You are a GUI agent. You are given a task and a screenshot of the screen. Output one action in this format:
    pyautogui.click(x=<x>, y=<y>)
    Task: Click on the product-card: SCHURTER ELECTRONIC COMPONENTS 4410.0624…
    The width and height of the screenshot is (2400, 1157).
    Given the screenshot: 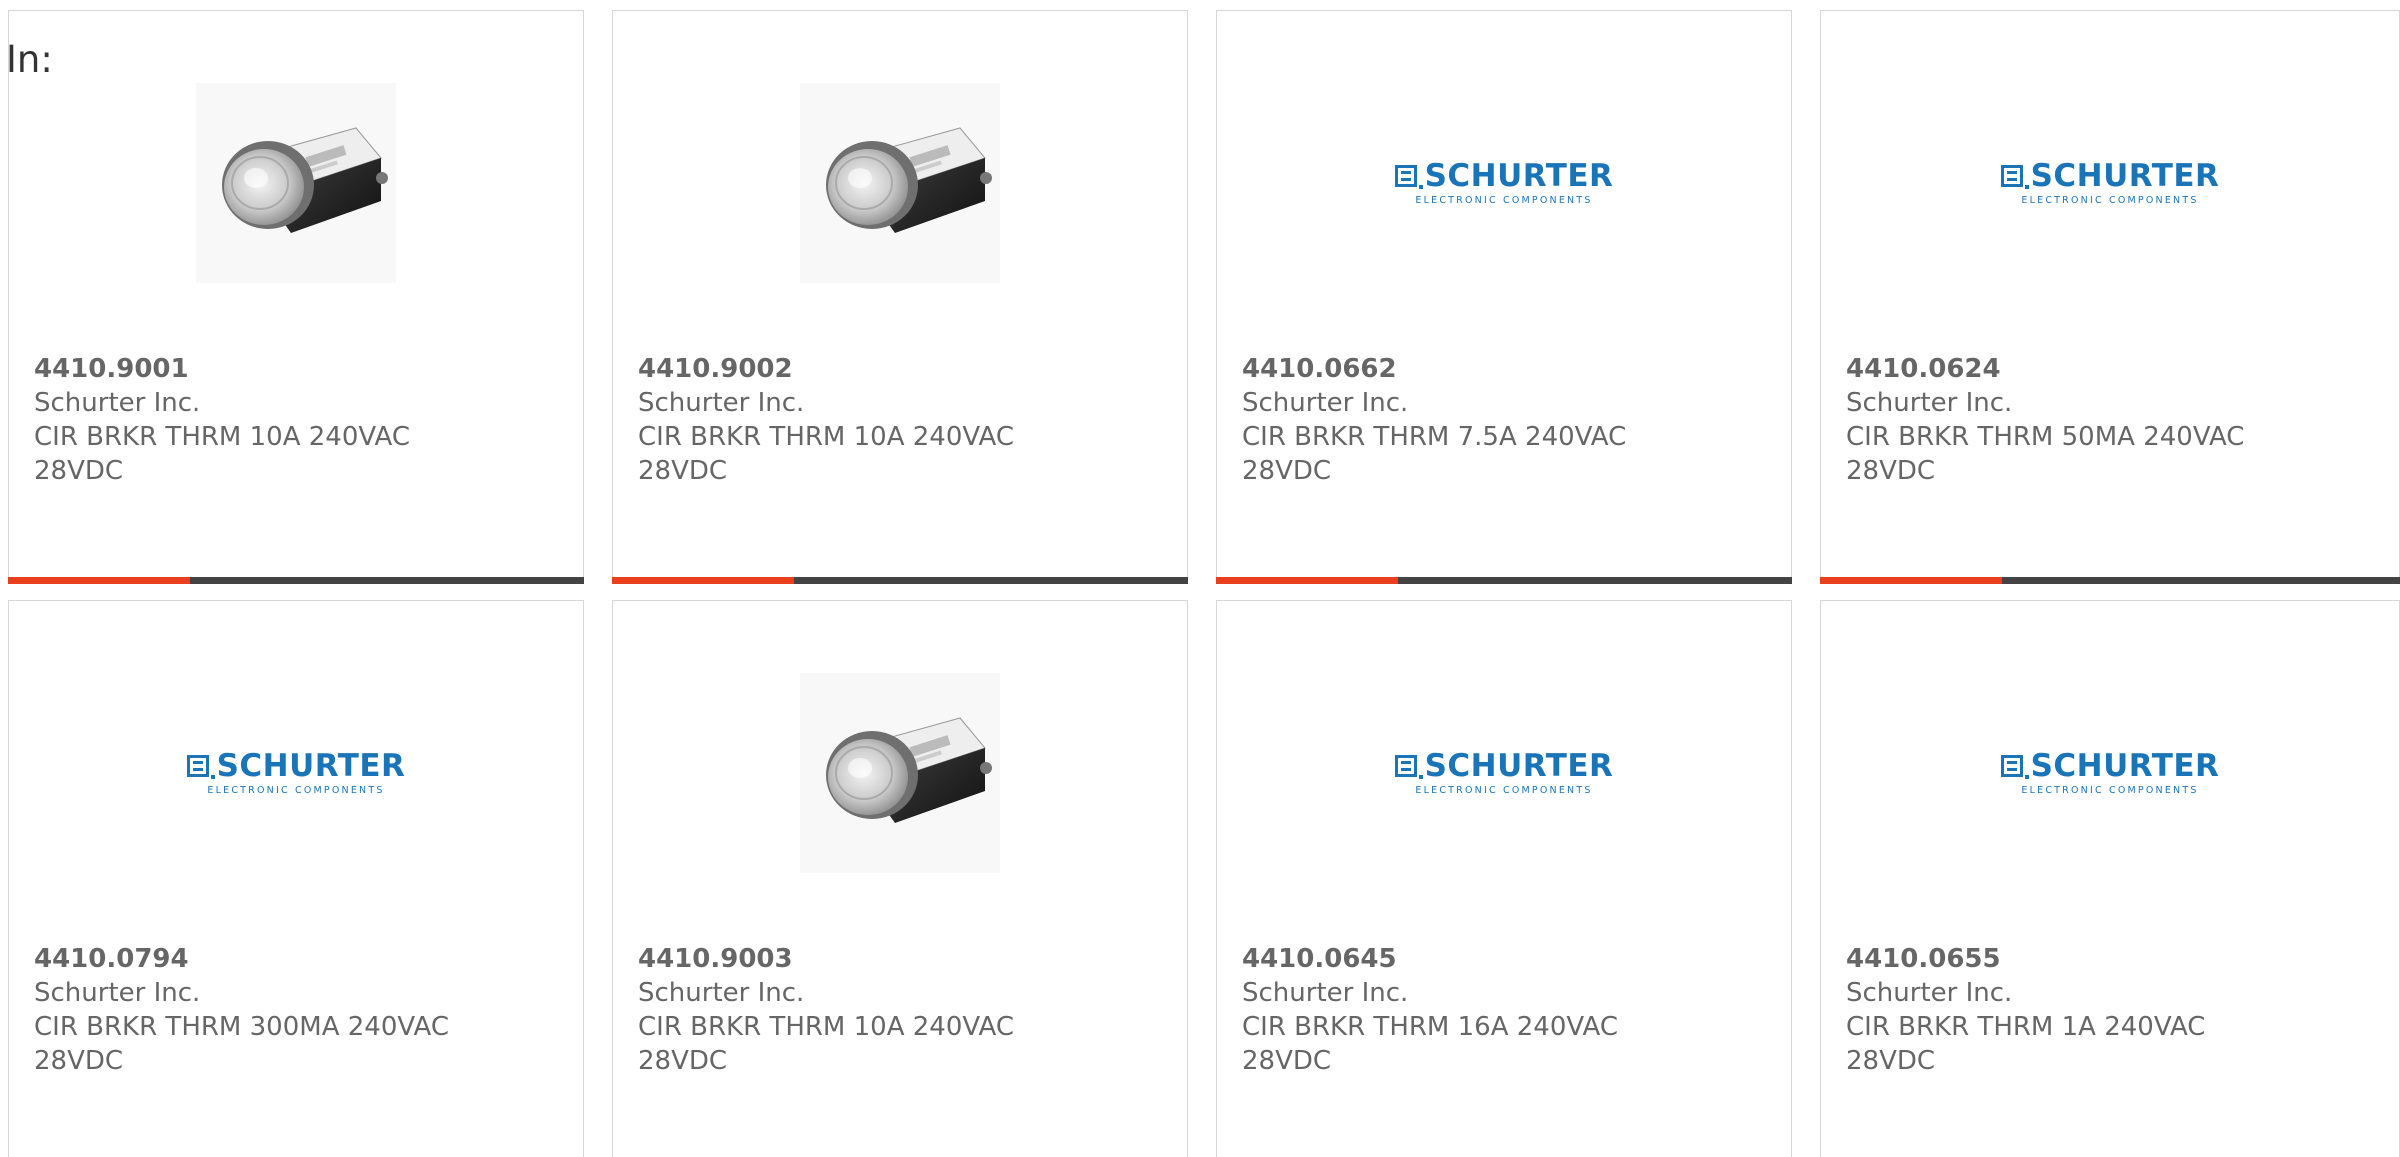 What is the action you would take?
    pyautogui.click(x=2110, y=297)
    